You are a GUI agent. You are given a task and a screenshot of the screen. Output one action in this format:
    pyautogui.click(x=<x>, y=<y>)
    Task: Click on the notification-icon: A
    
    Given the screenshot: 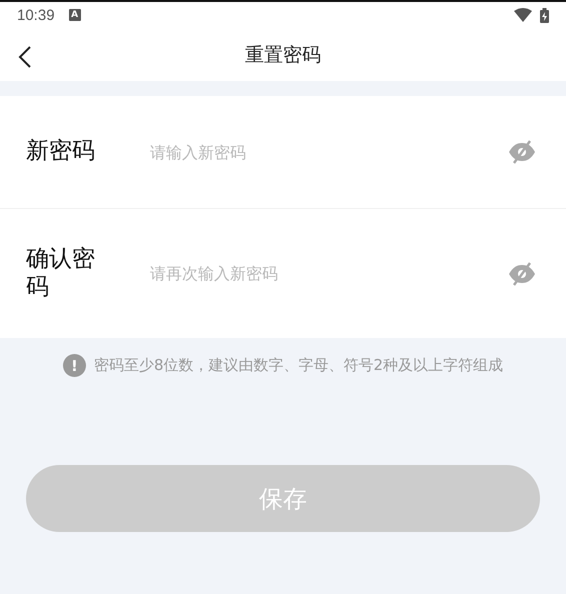 What is the action you would take?
    pyautogui.click(x=74, y=15)
    